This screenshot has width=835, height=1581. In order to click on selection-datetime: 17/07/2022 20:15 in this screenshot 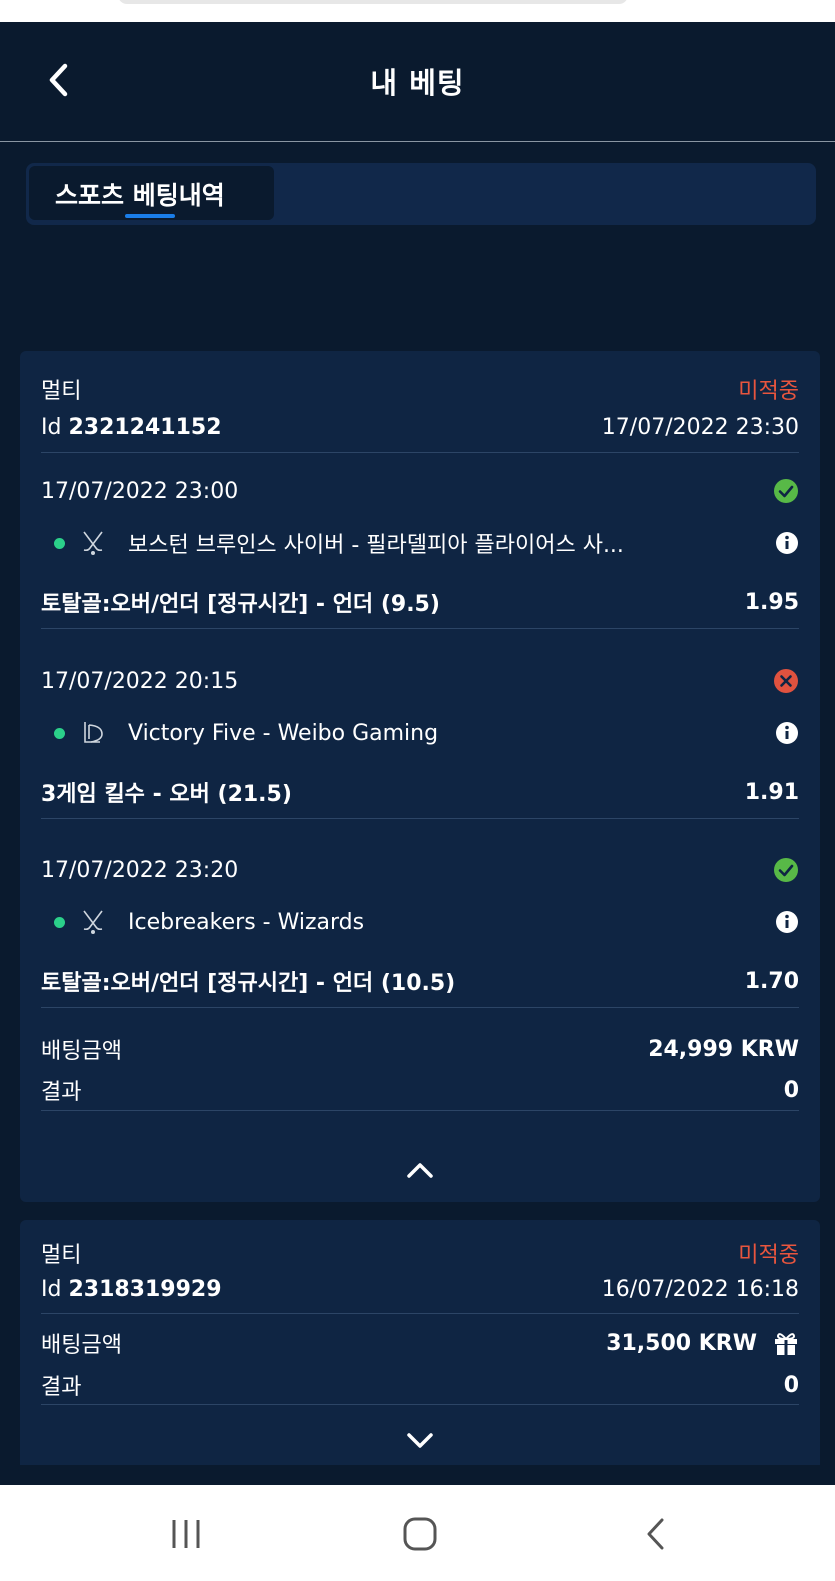, I will do `click(140, 681)`.